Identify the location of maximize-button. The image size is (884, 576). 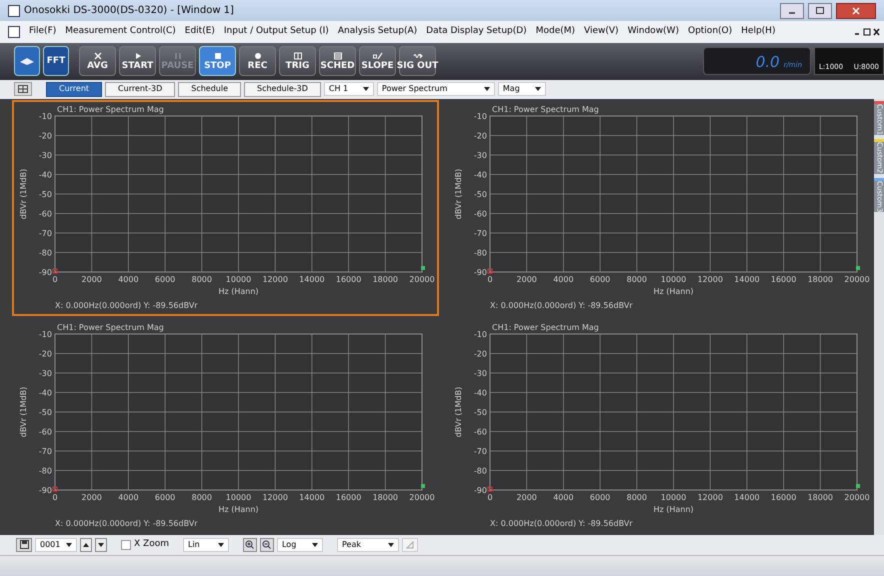
(820, 10).